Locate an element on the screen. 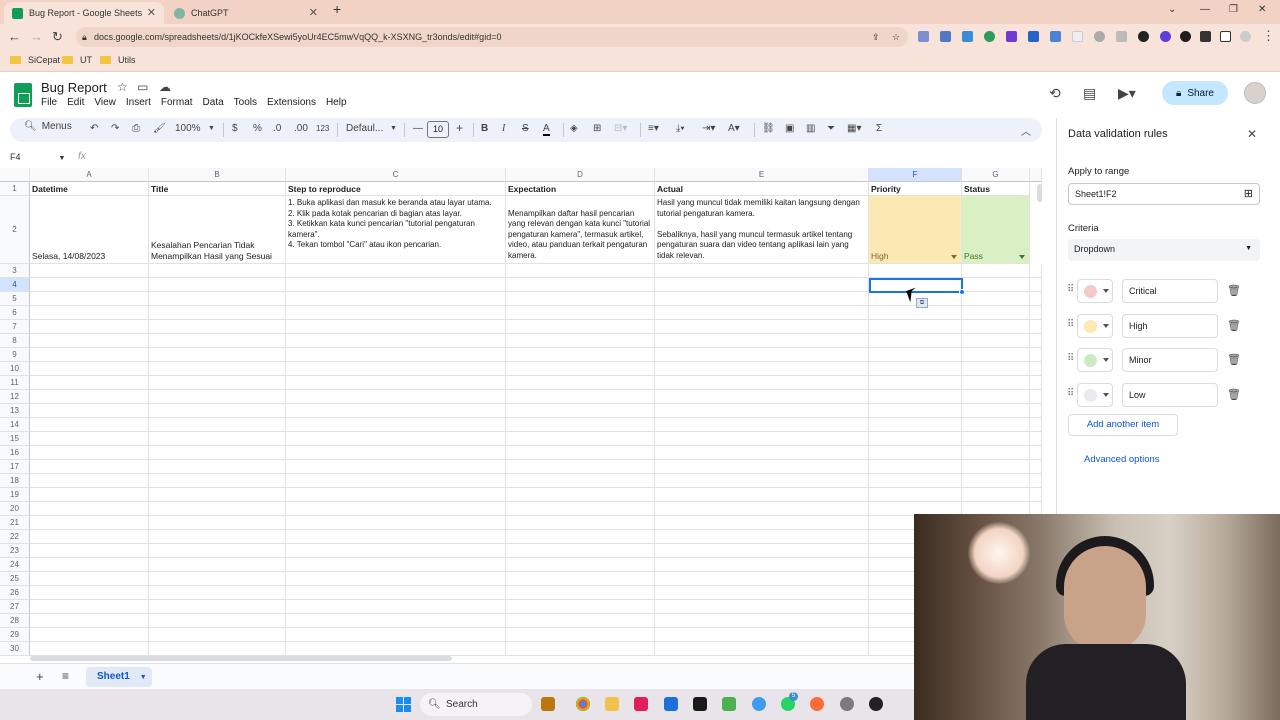 Image resolution: width=1280 pixels, height=720 pixels. cell-status-dropdown: Pass is located at coordinates (996, 230).